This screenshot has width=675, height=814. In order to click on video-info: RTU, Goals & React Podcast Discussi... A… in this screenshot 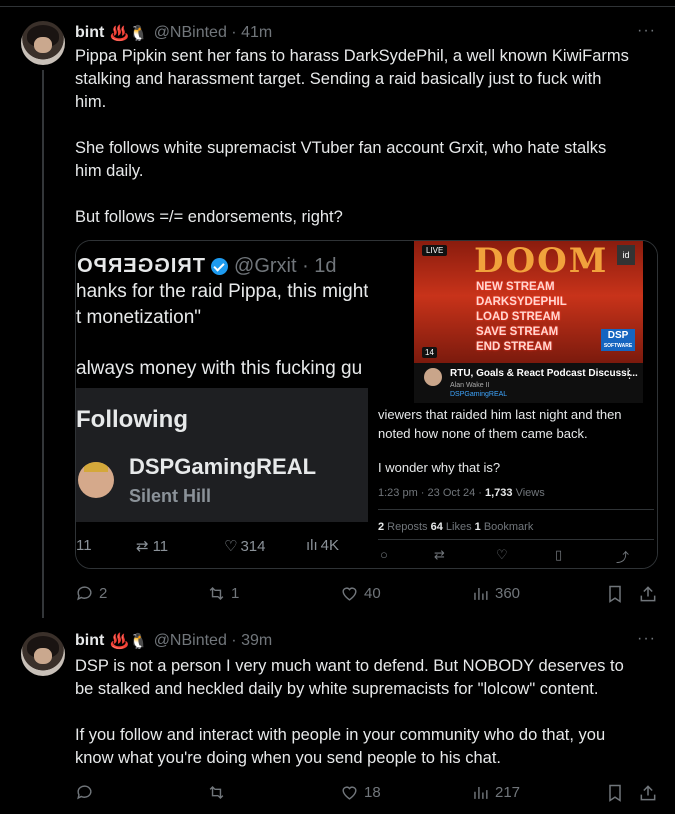, I will do `click(528, 383)`.